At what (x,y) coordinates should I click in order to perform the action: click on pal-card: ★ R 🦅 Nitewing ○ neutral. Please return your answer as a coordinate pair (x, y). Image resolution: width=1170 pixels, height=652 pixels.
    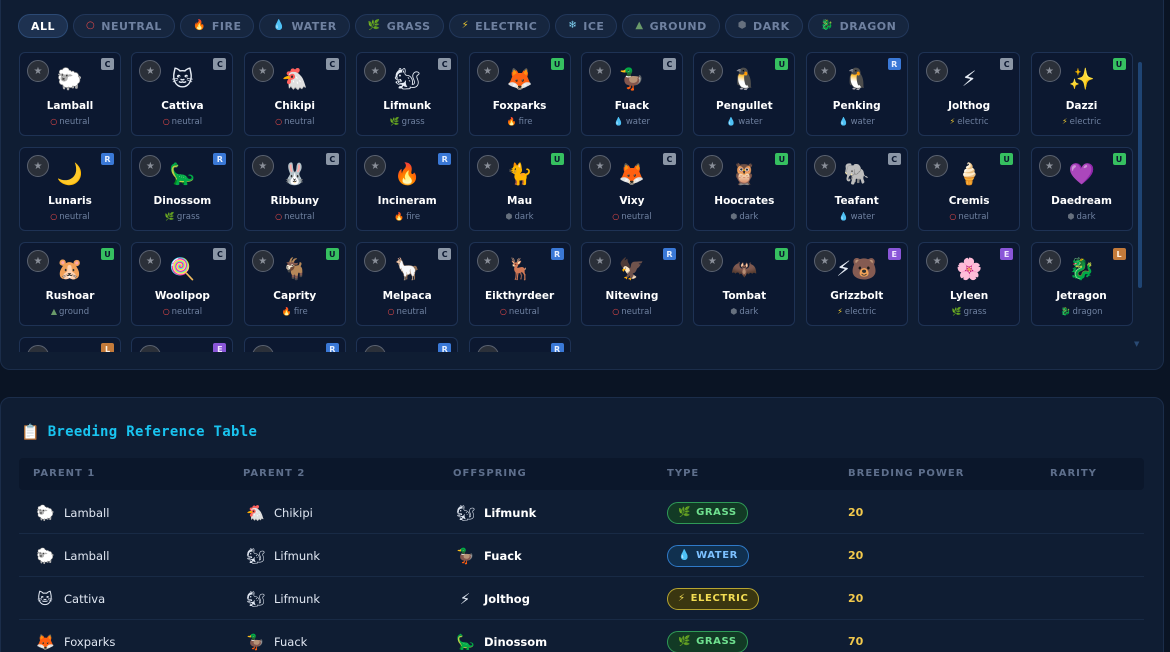
    Looking at the image, I should click on (631, 284).